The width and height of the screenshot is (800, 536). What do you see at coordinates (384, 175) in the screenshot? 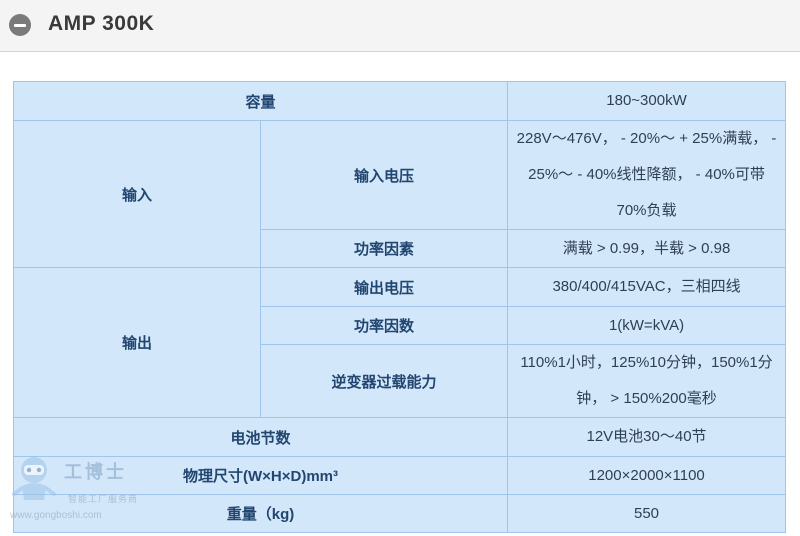
I see `input-voltage-label: 输入电压` at bounding box center [384, 175].